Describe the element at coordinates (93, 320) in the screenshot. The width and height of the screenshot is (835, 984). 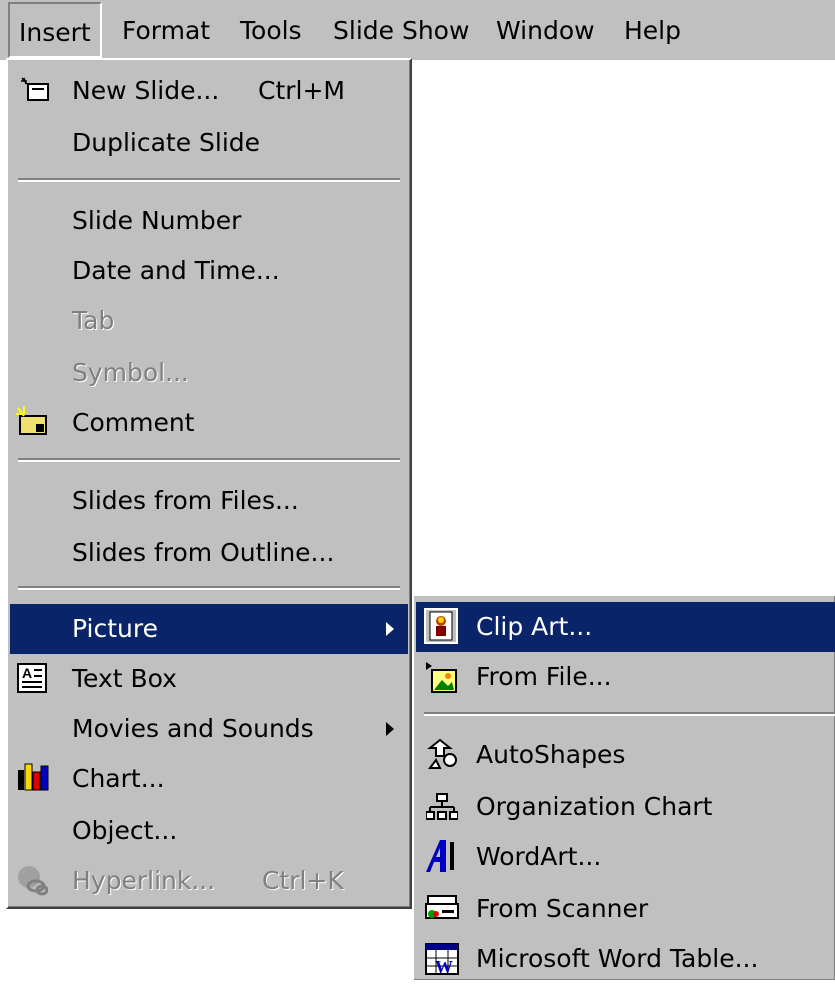
I see `tab-label: Tab` at that location.